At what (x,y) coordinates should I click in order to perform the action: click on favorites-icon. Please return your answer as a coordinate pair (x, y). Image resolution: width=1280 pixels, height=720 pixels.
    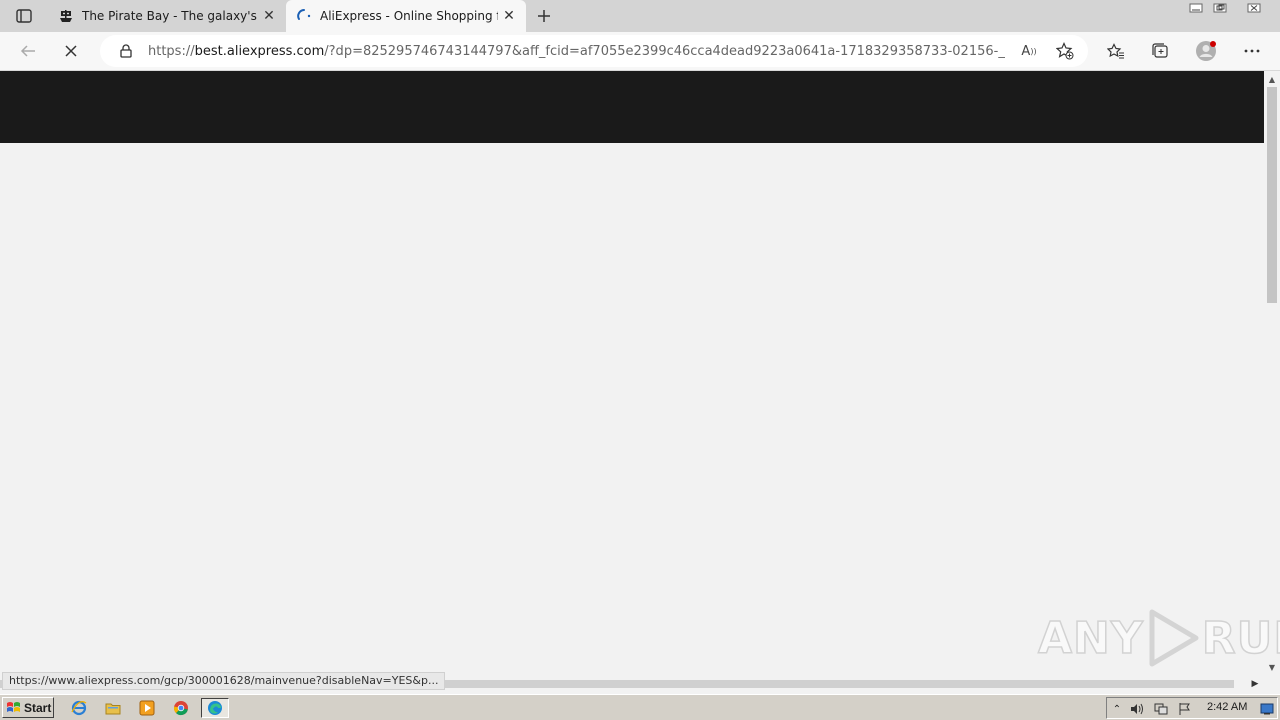
    Looking at the image, I should click on (1115, 51).